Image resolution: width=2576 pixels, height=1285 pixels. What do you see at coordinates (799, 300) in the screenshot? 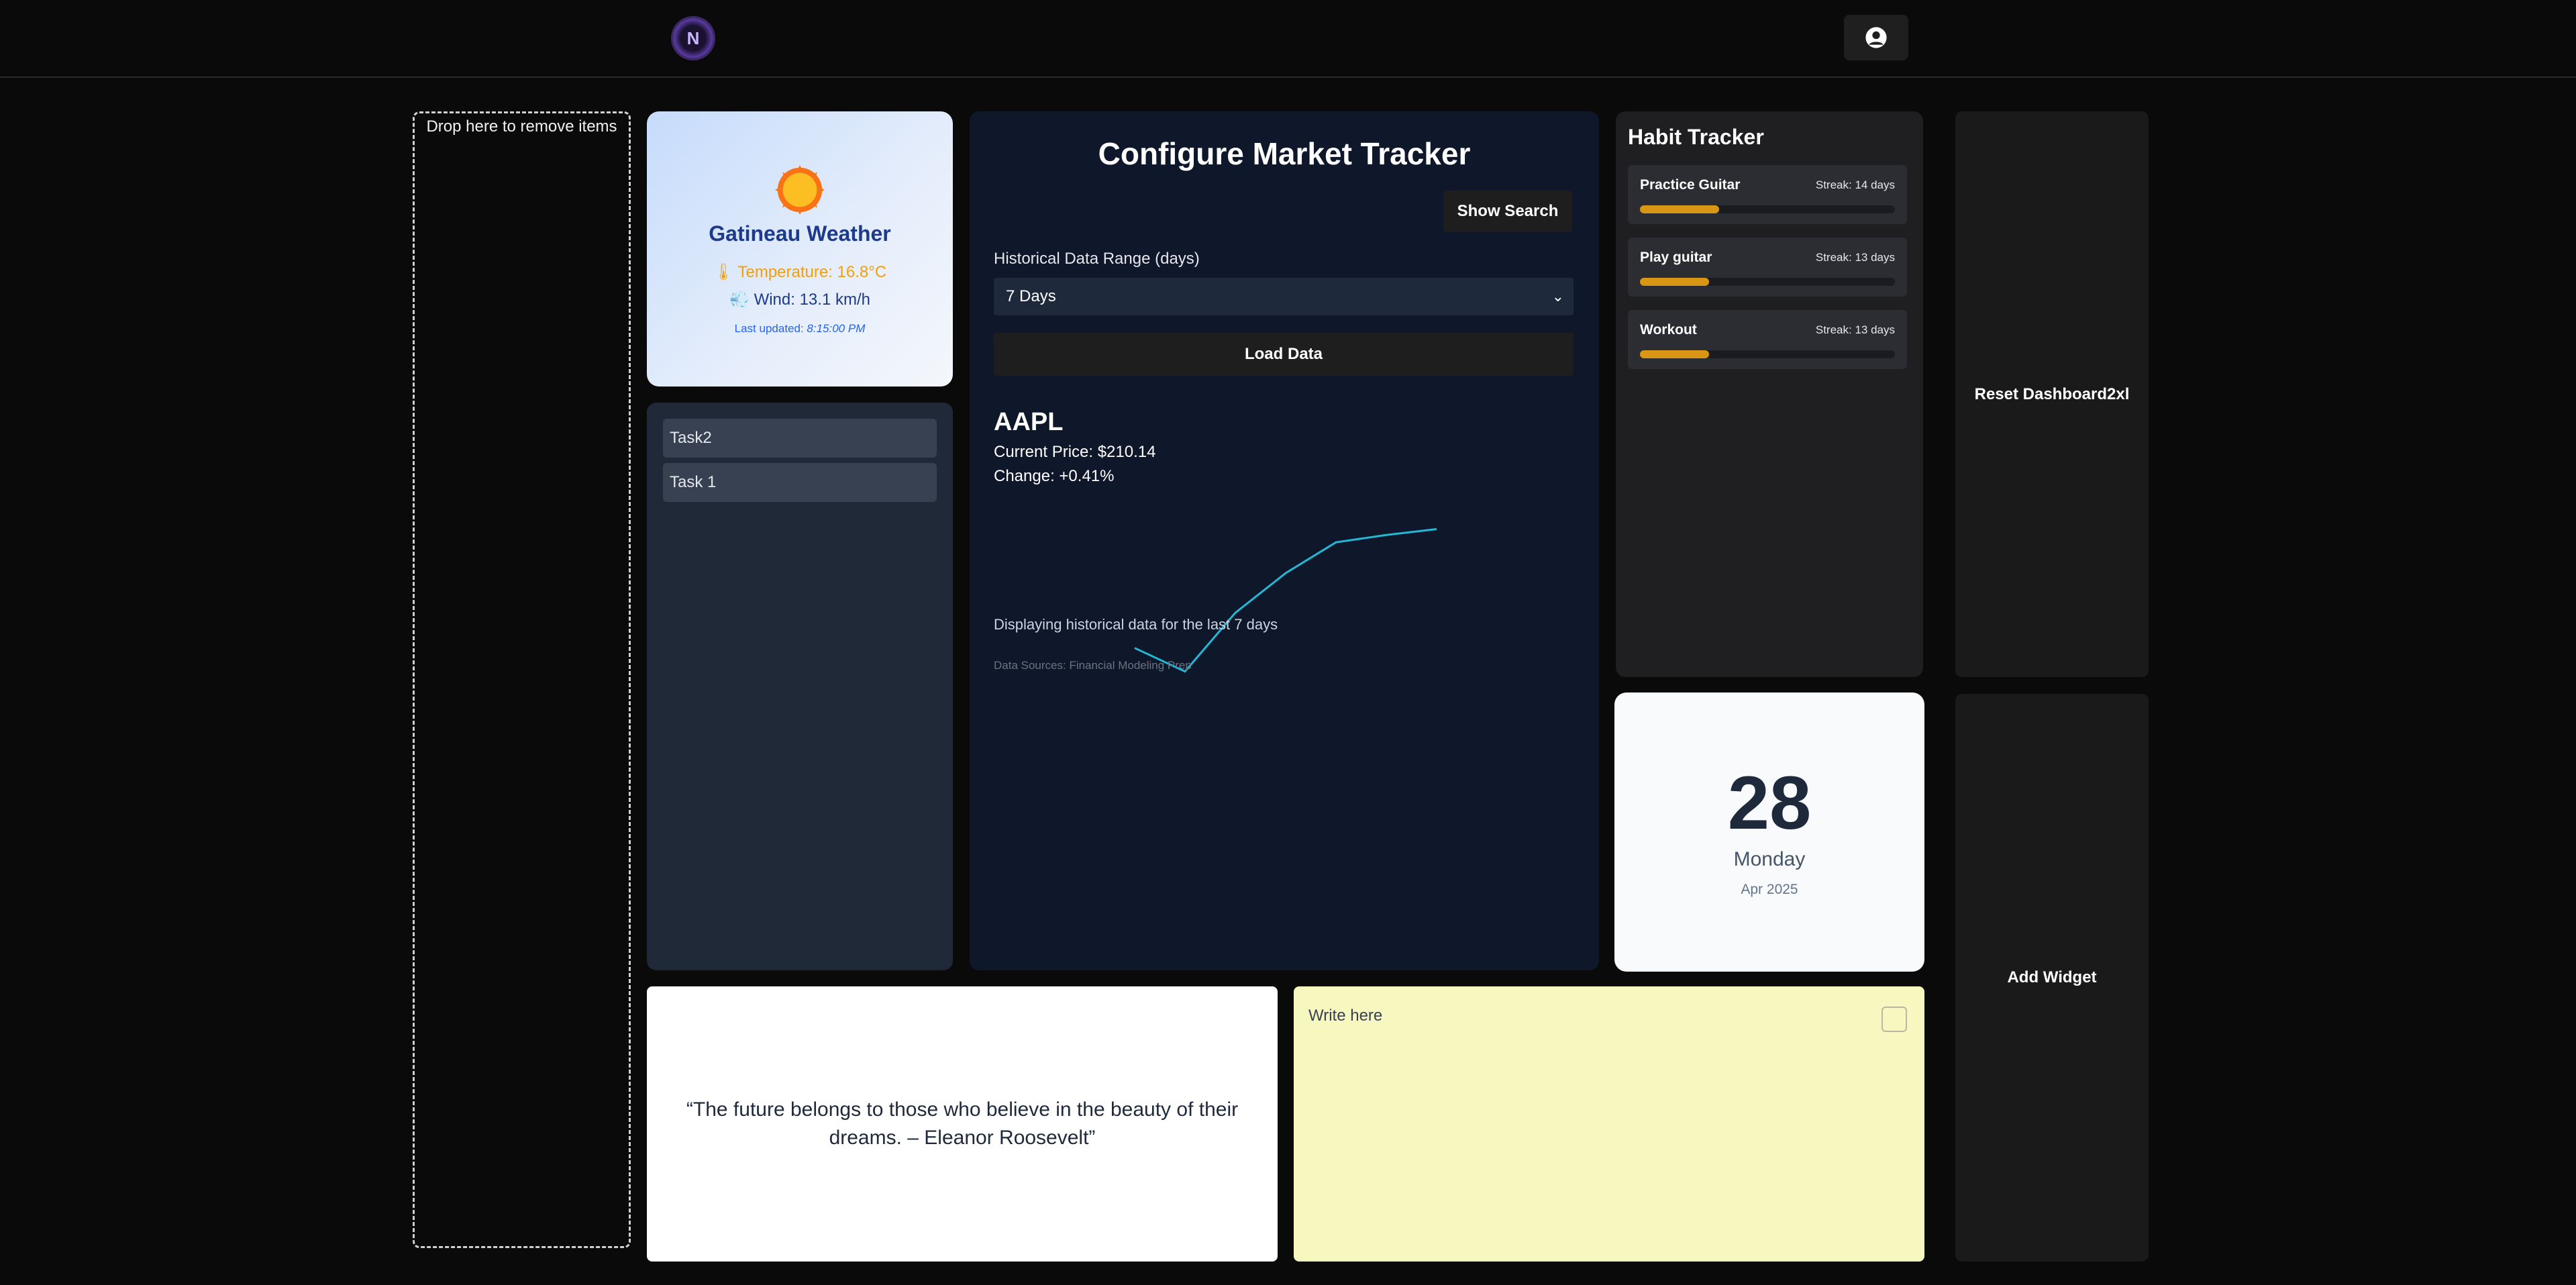
I see `weather-wind: 💨 Wind: 13.1 km/h` at bounding box center [799, 300].